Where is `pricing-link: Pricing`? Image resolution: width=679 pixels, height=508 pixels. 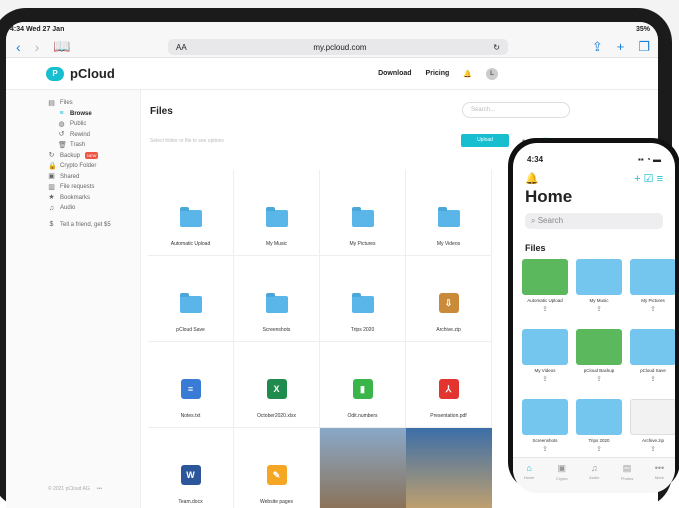
pricing-link: Pricing is located at coordinates (438, 73).